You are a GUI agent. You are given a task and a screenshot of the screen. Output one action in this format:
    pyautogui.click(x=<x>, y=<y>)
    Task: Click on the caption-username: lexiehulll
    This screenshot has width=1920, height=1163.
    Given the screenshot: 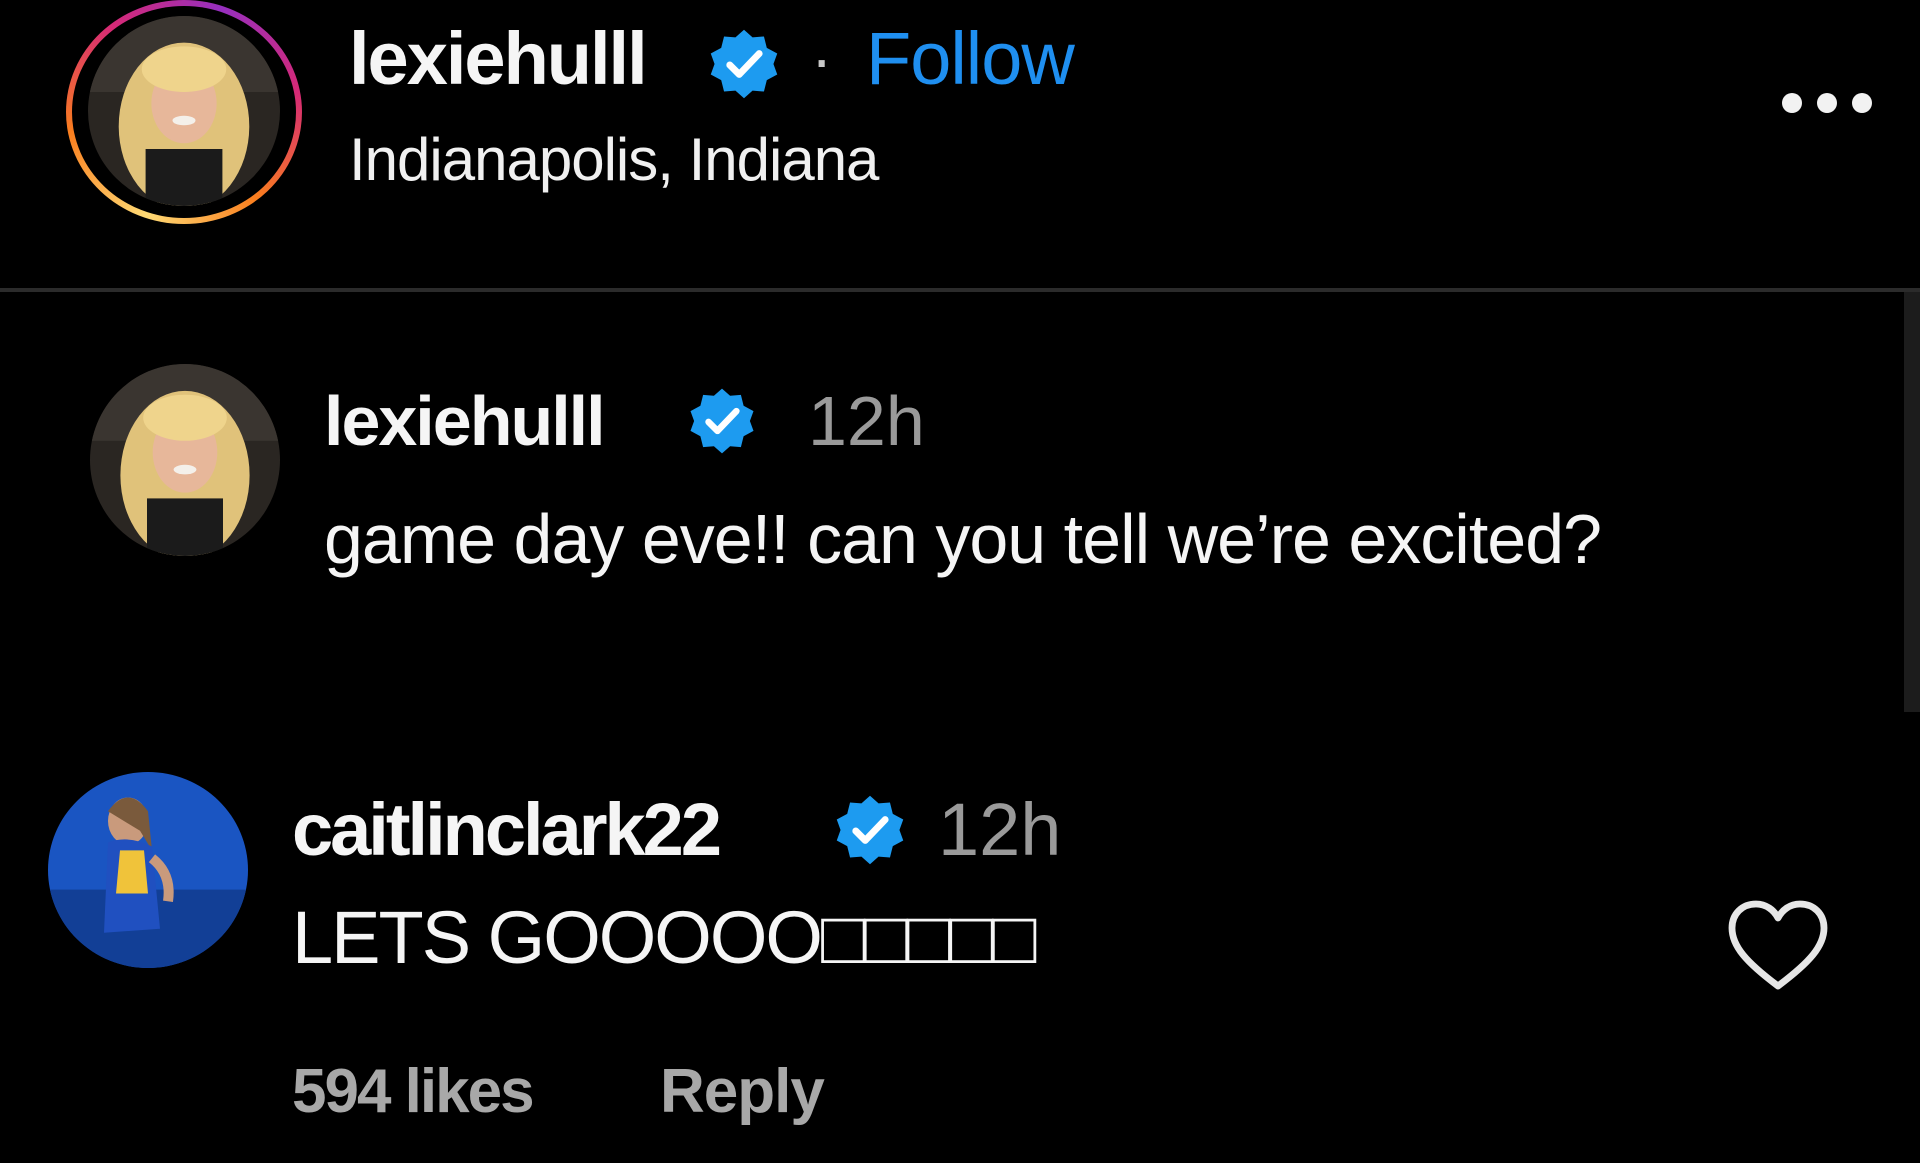 What is the action you would take?
    pyautogui.click(x=465, y=421)
    